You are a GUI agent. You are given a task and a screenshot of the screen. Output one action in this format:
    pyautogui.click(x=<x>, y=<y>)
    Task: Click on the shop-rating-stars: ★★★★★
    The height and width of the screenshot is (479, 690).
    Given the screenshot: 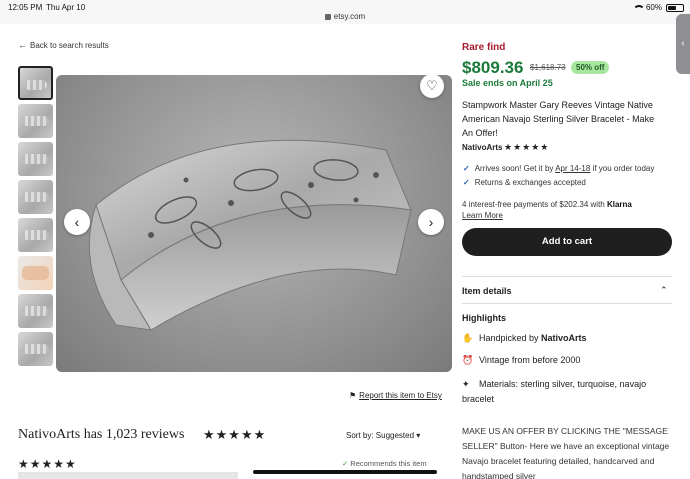 What is the action you would take?
    pyautogui.click(x=527, y=147)
    